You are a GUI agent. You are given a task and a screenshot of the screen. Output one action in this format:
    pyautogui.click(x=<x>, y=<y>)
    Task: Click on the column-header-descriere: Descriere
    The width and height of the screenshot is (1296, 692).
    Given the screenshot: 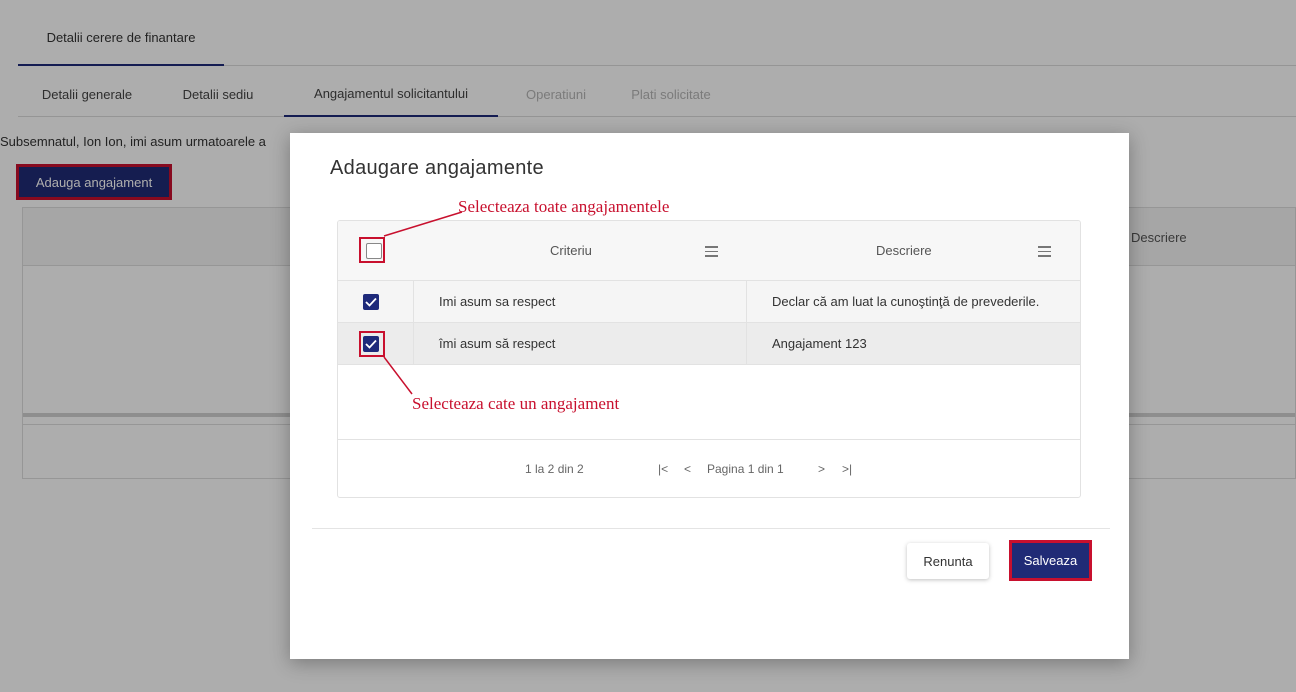 What is the action you would take?
    pyautogui.click(x=904, y=250)
    